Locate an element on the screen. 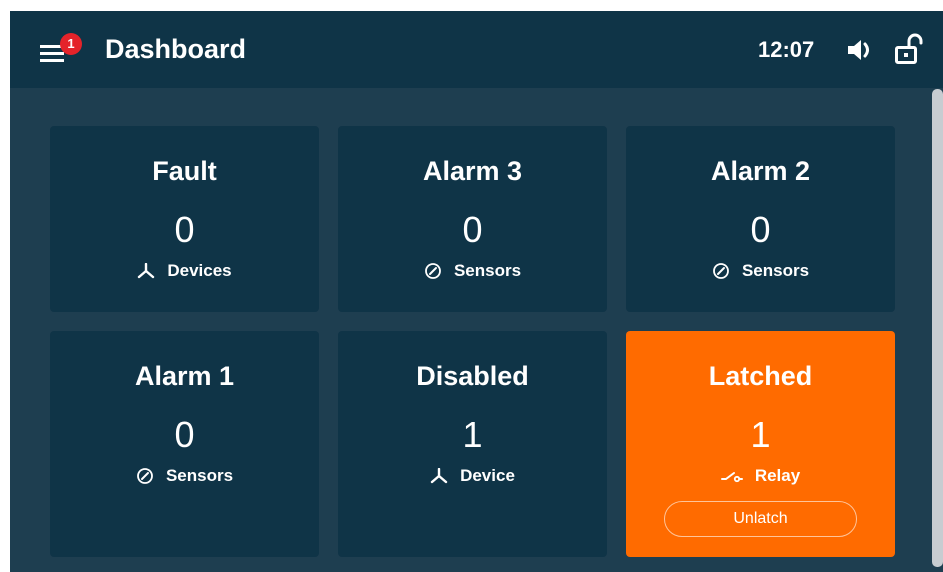 The height and width of the screenshot is (572, 943). page-title: Dashboard is located at coordinates (176, 49).